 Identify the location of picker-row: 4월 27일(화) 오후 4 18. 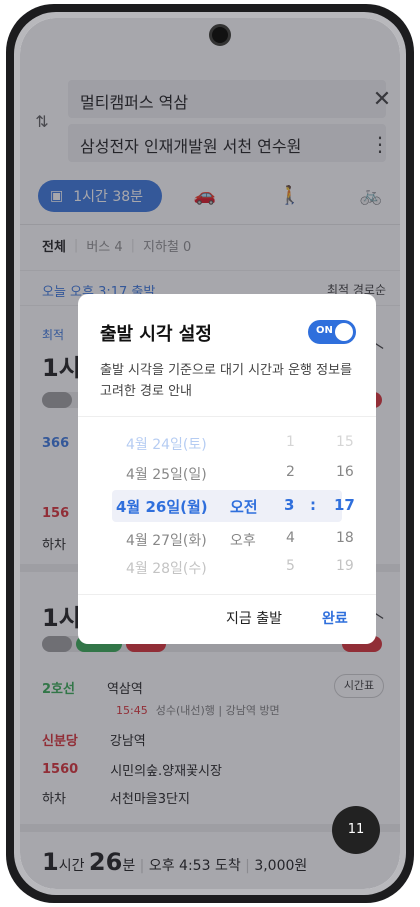
(227, 540).